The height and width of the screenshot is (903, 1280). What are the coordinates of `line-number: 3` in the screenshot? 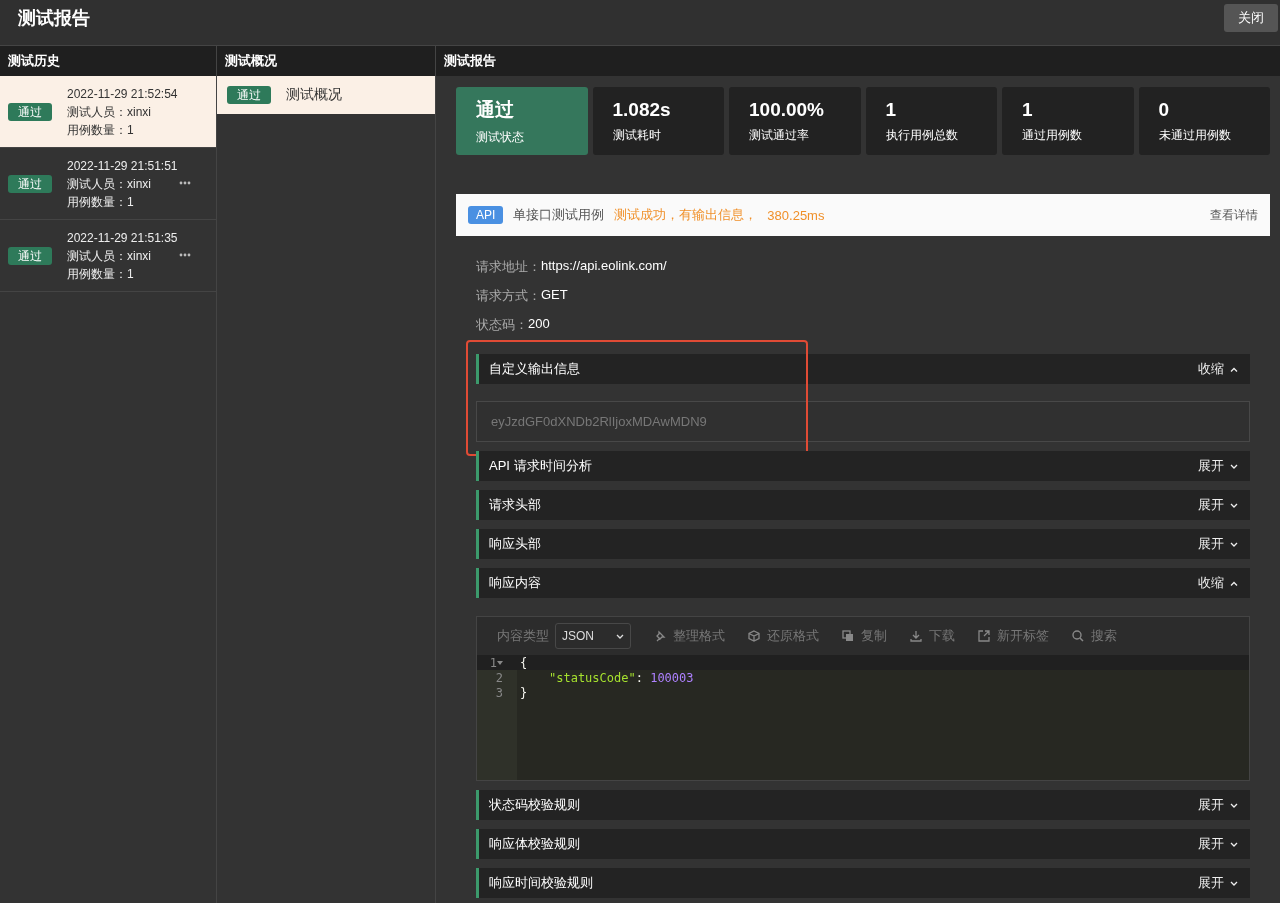 It's located at (499, 692).